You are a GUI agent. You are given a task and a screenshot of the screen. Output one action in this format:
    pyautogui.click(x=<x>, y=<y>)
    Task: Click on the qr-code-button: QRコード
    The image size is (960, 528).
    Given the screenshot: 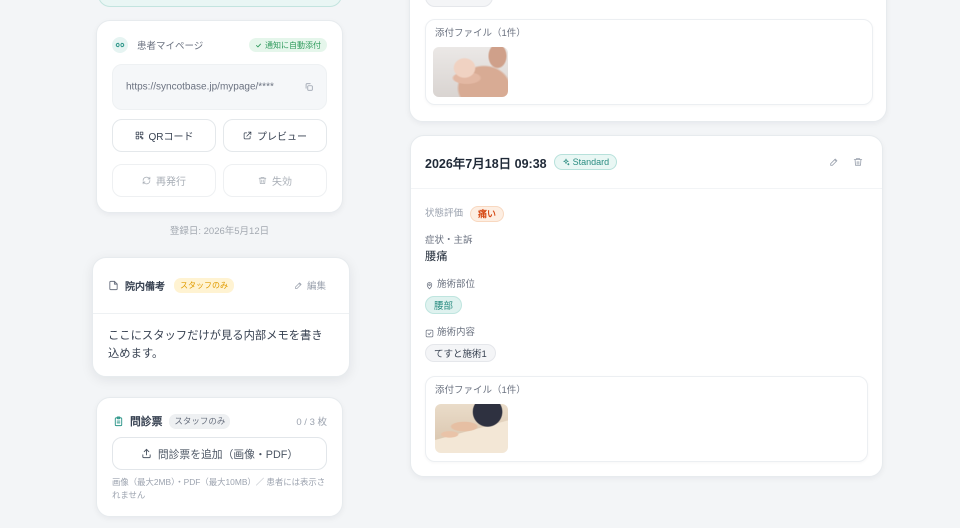 What is the action you would take?
    pyautogui.click(x=164, y=135)
    